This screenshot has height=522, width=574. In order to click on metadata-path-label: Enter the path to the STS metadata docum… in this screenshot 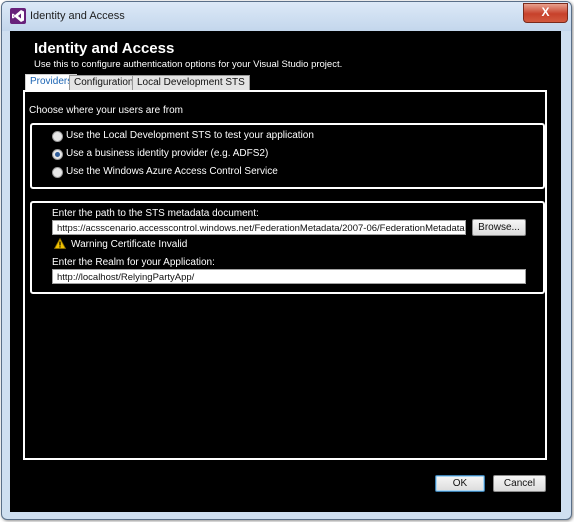, I will do `click(155, 213)`.